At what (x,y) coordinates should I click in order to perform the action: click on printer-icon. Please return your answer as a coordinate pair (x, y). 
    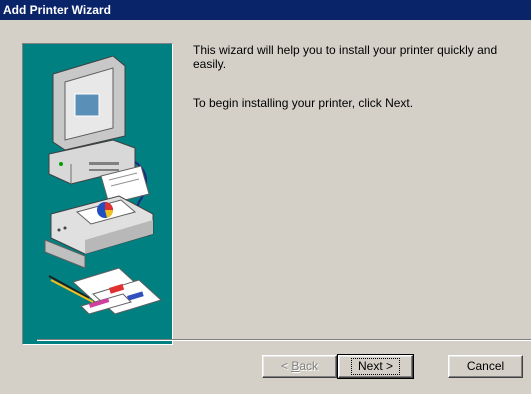
    Looking at the image, I should click on (99, 217).